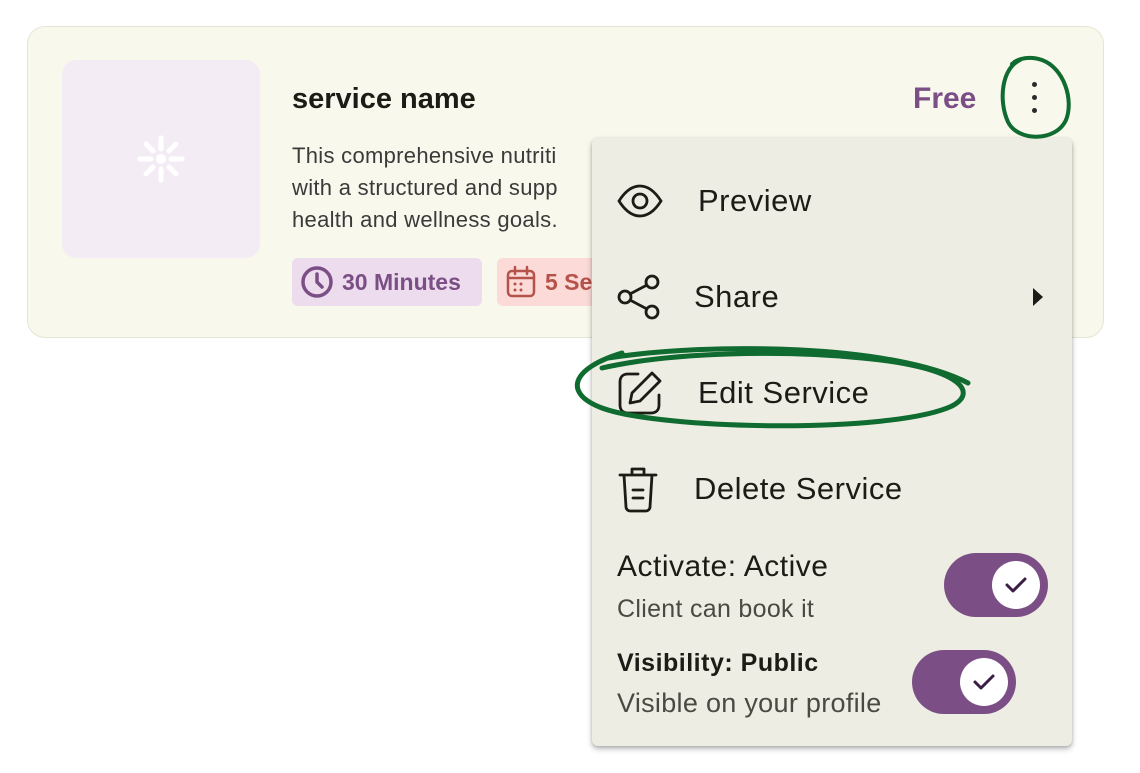  Describe the element at coordinates (638, 490) in the screenshot. I see `trash-icon` at that location.